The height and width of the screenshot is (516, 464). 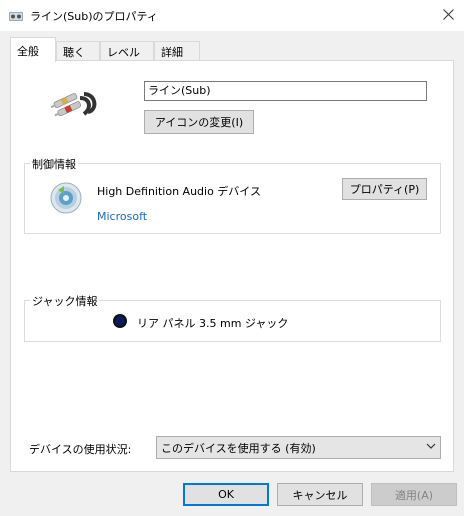 What do you see at coordinates (414, 494) in the screenshot?
I see `apply-button: 適用(A)` at bounding box center [414, 494].